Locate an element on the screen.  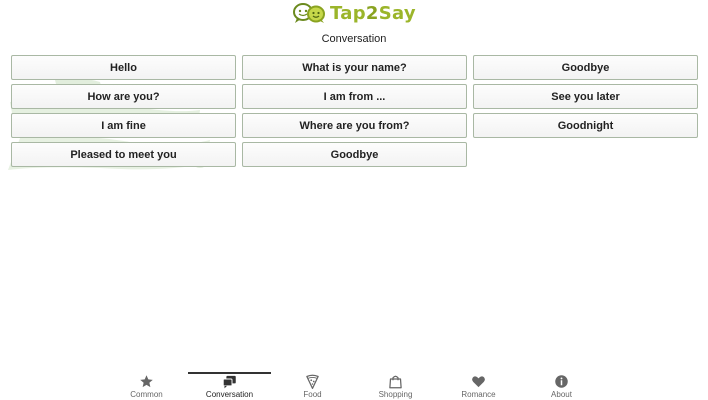
phrase-button-i-am-fine: I am fine is located at coordinates (123, 125).